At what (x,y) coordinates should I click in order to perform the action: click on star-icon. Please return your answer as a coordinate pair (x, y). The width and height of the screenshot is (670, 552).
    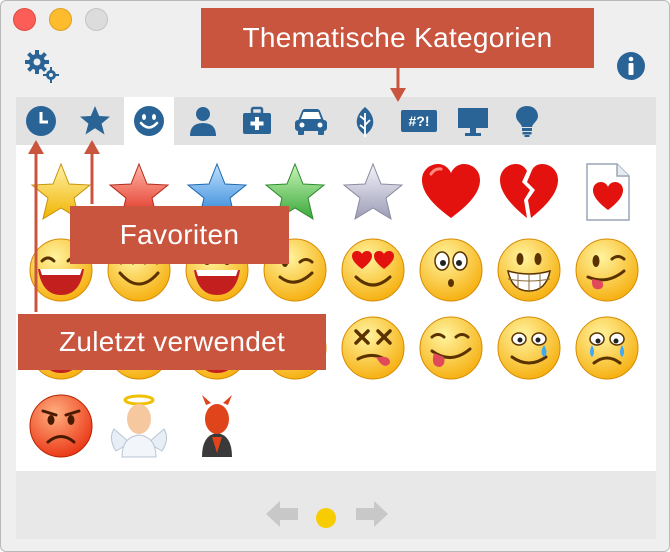
    Looking at the image, I should click on (95, 120).